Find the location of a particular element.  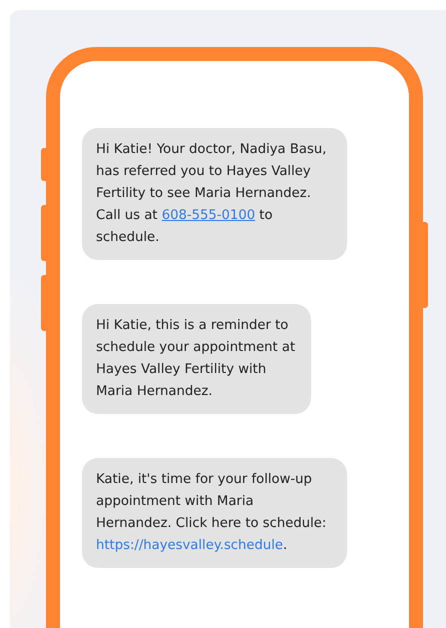

message-link: 608-555-0100 is located at coordinates (209, 215).